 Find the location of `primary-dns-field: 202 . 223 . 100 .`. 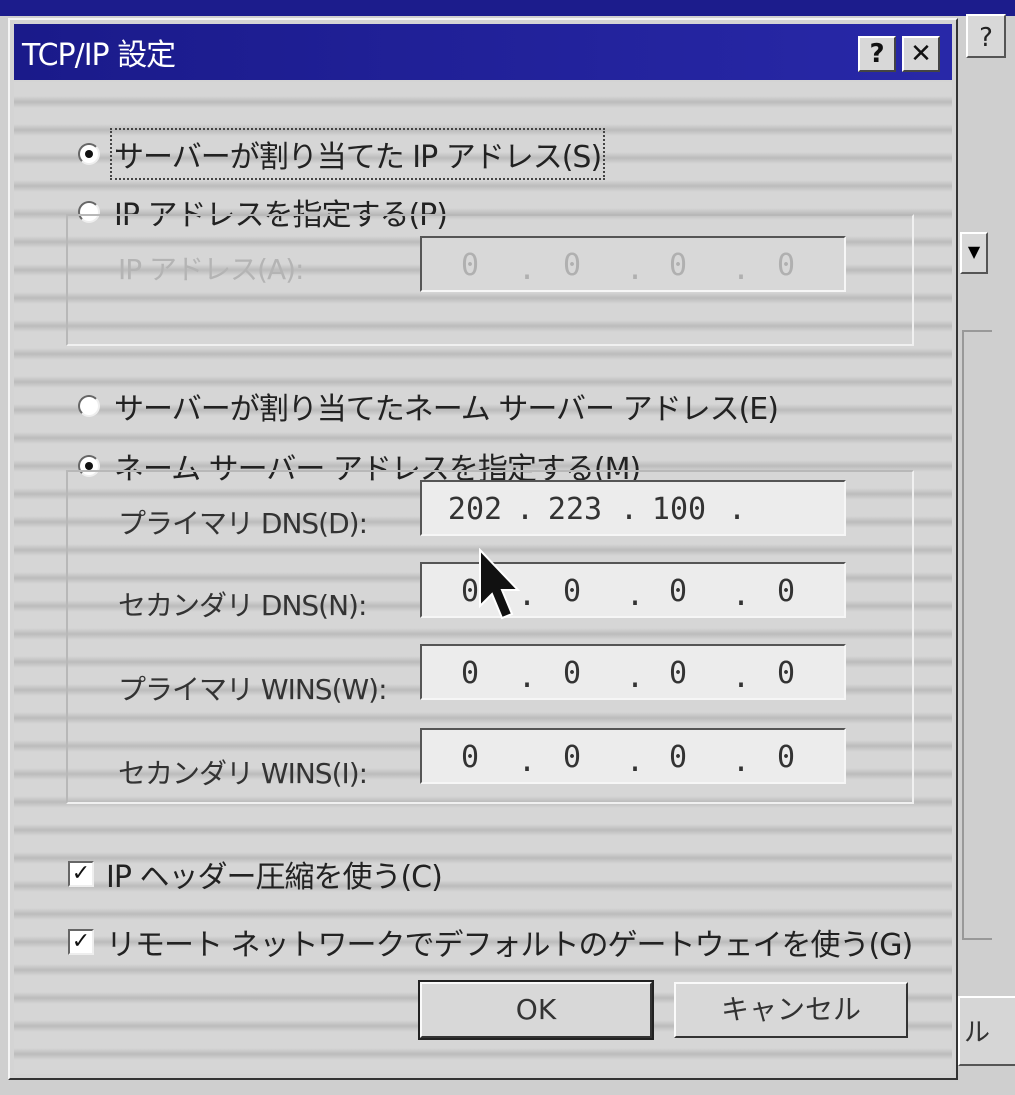

primary-dns-field: 202 . 223 . 100 . is located at coordinates (633, 508).